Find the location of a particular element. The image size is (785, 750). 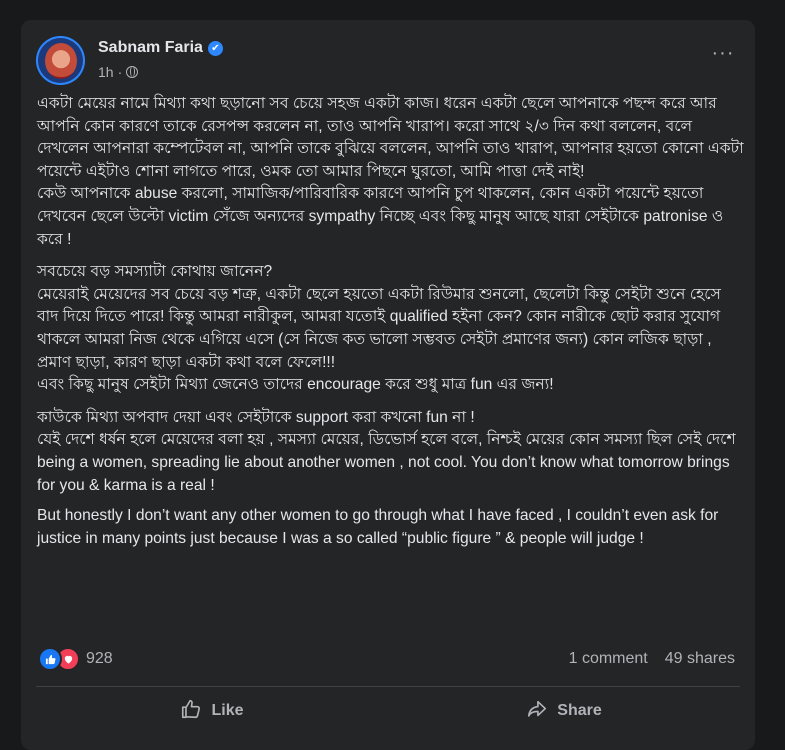

globe-icon is located at coordinates (132, 72).